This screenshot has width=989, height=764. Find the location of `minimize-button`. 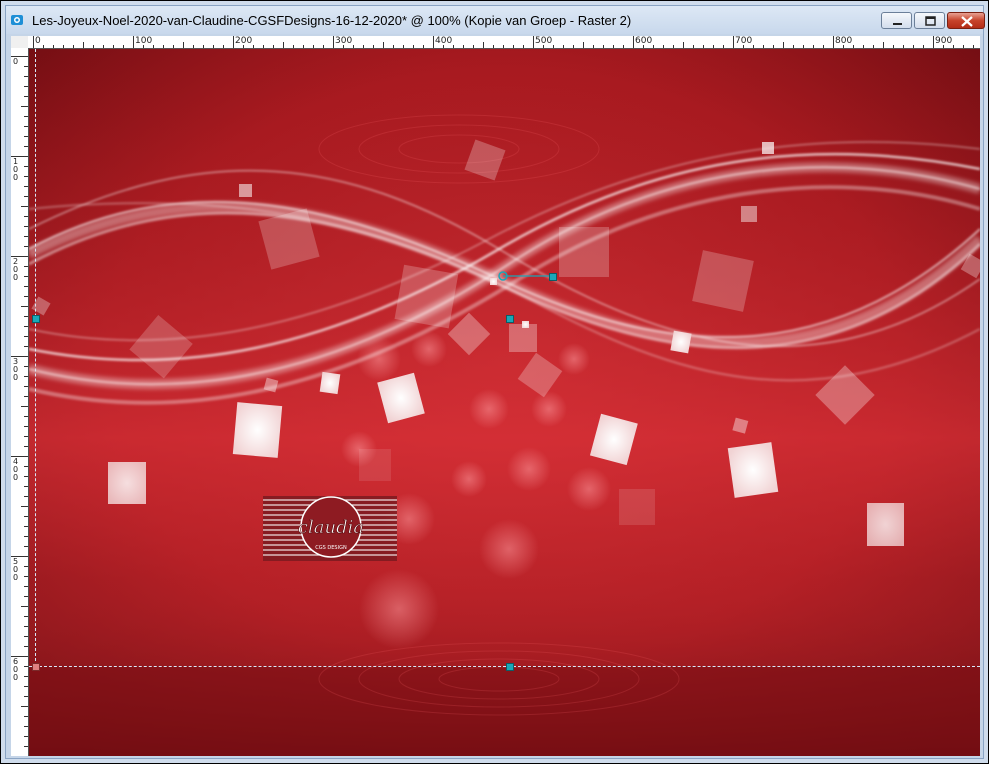

minimize-button is located at coordinates (896, 20).